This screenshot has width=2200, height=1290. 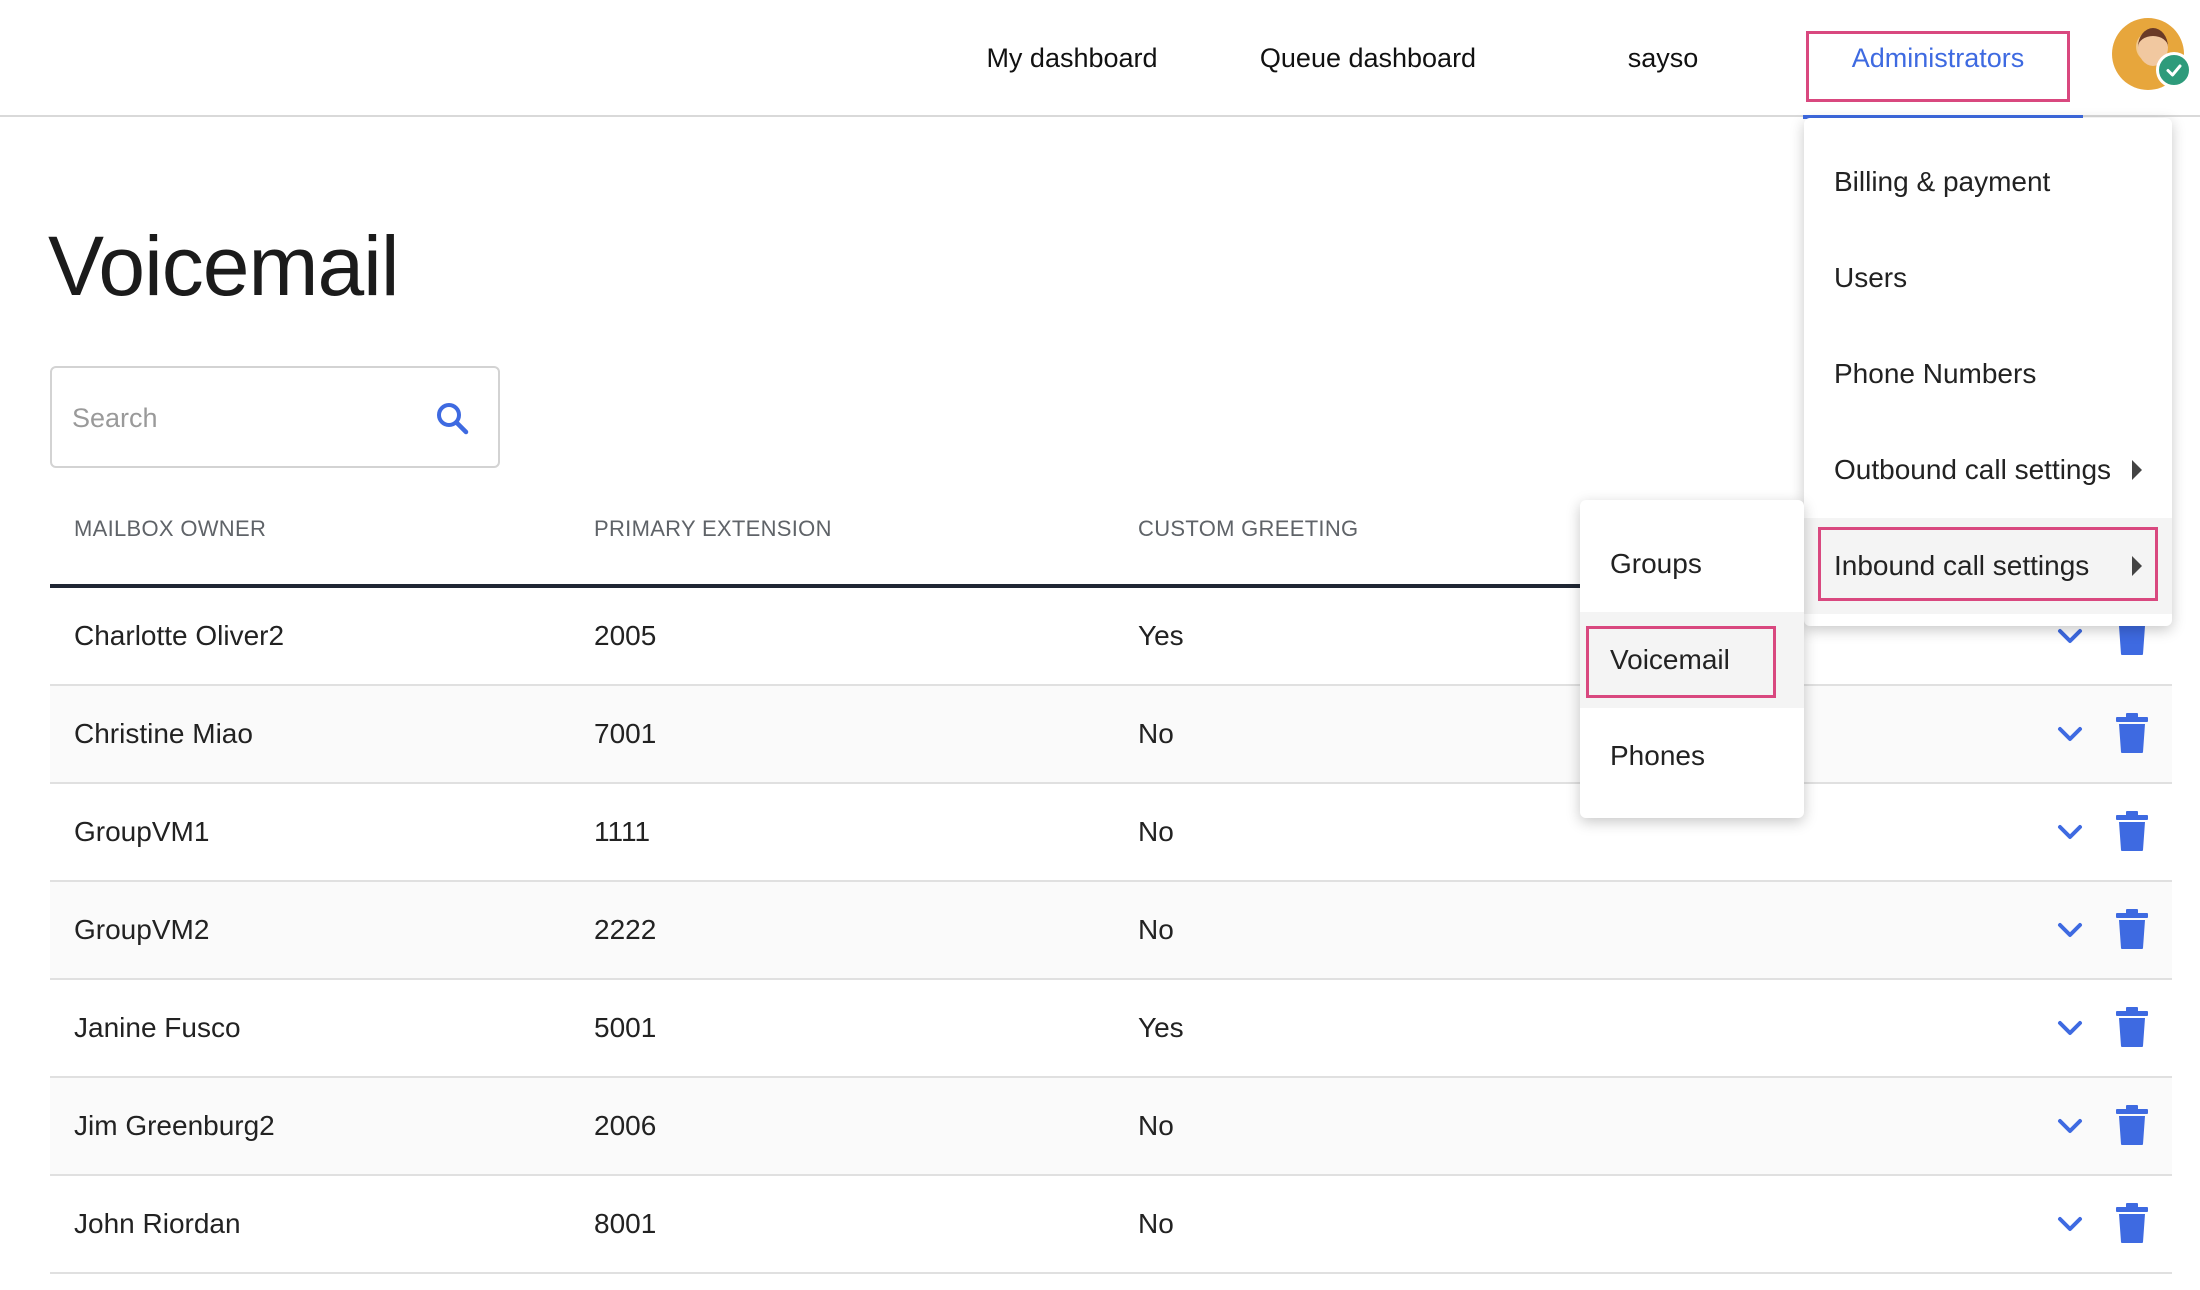 I want to click on column-header-primary-extension: PRIMARY EXTENSION, so click(x=713, y=529).